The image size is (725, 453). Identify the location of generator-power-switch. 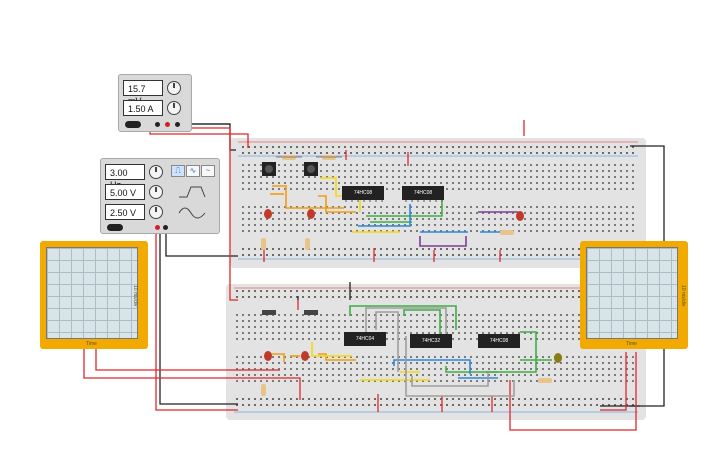
(115, 227).